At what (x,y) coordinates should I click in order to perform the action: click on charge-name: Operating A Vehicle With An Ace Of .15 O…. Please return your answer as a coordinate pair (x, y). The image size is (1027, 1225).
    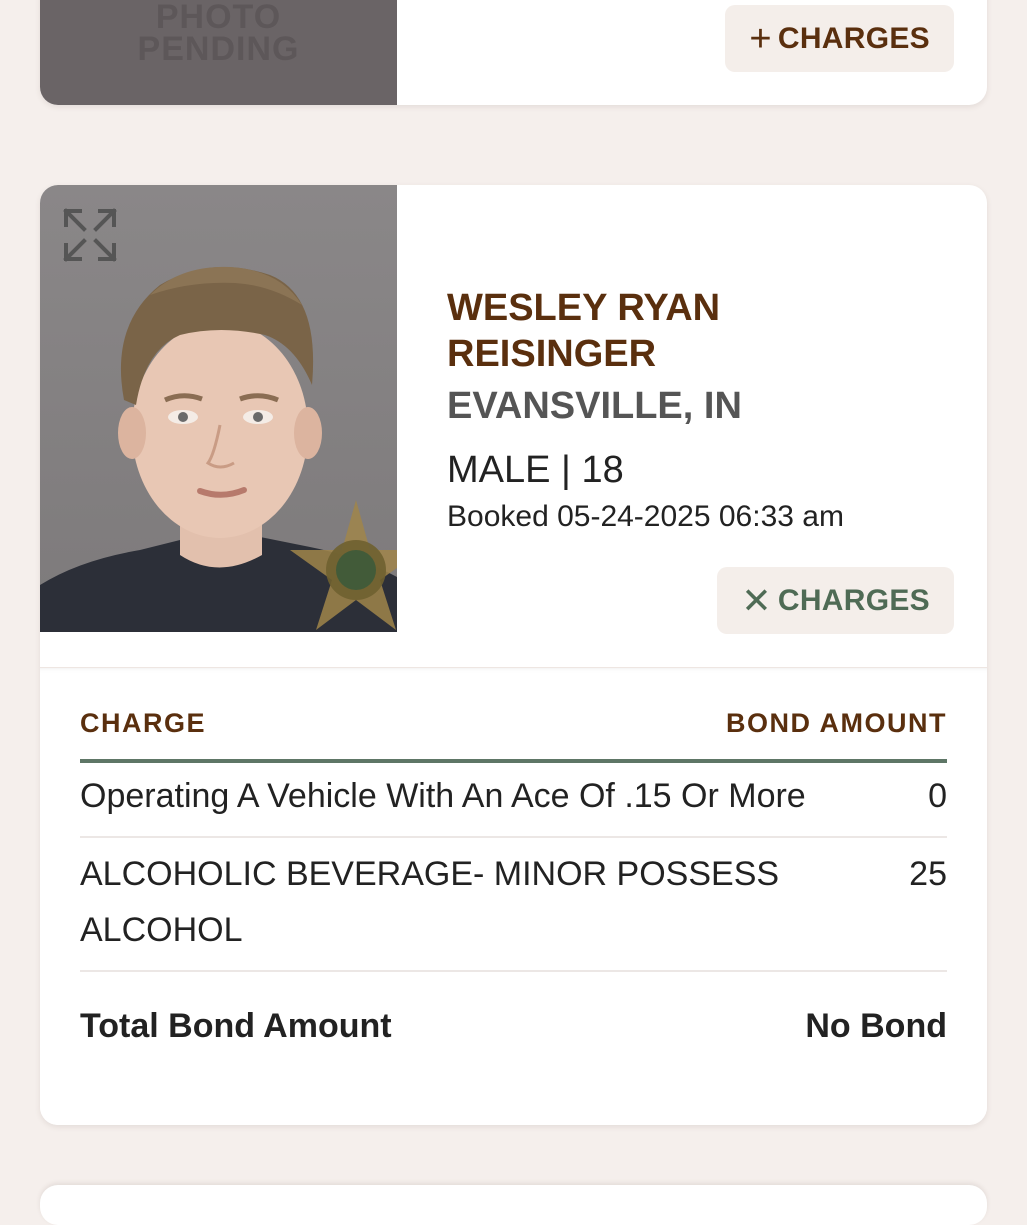
    Looking at the image, I should click on (443, 796).